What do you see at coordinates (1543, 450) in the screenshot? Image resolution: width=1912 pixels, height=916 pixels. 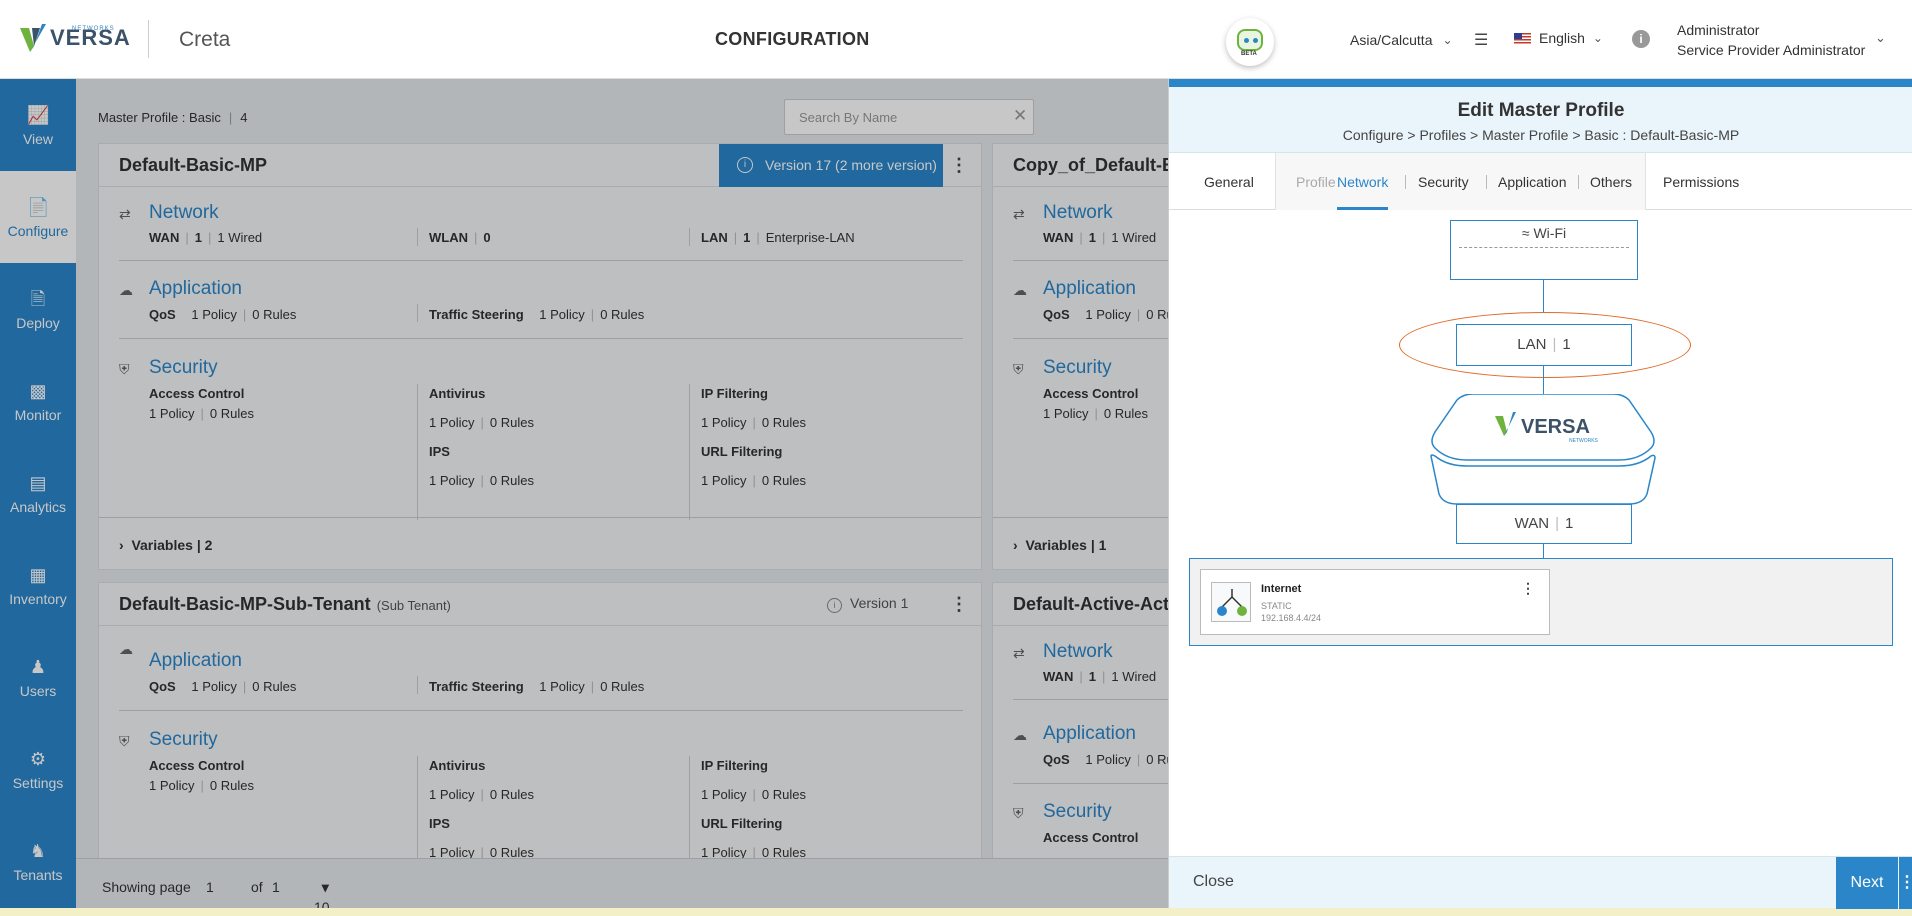 I see `versa-device-icon: VERSA NETWORKS` at bounding box center [1543, 450].